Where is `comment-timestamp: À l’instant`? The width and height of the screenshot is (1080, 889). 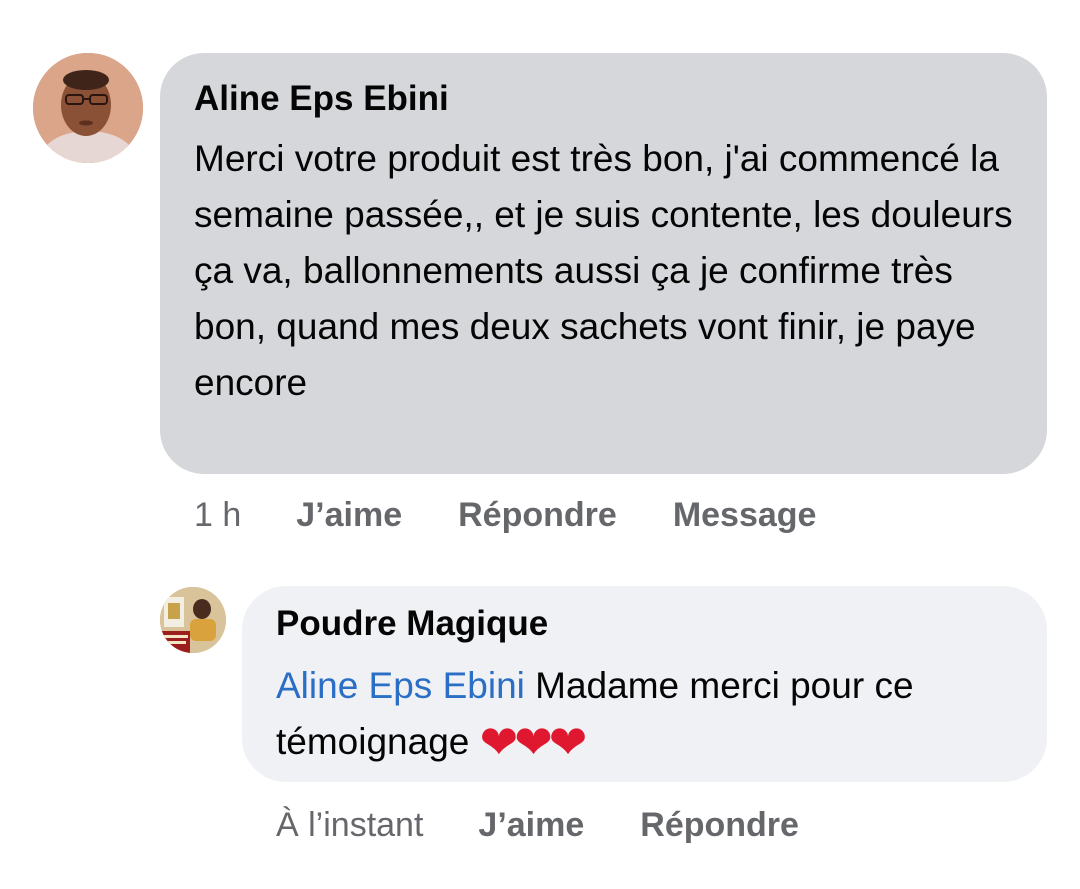 comment-timestamp: À l’instant is located at coordinates (349, 825).